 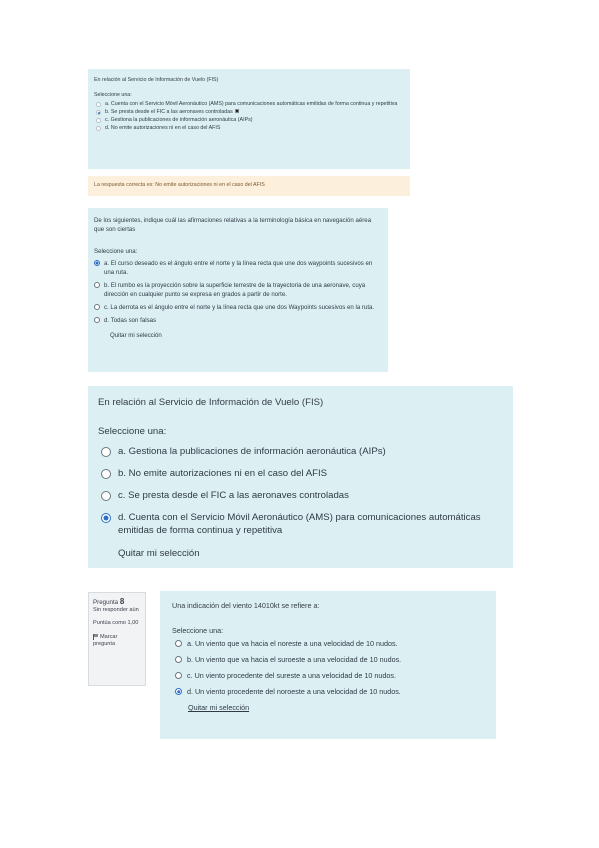 What do you see at coordinates (132, 431) in the screenshot?
I see `question-3-select-label: Seleccione una:` at bounding box center [132, 431].